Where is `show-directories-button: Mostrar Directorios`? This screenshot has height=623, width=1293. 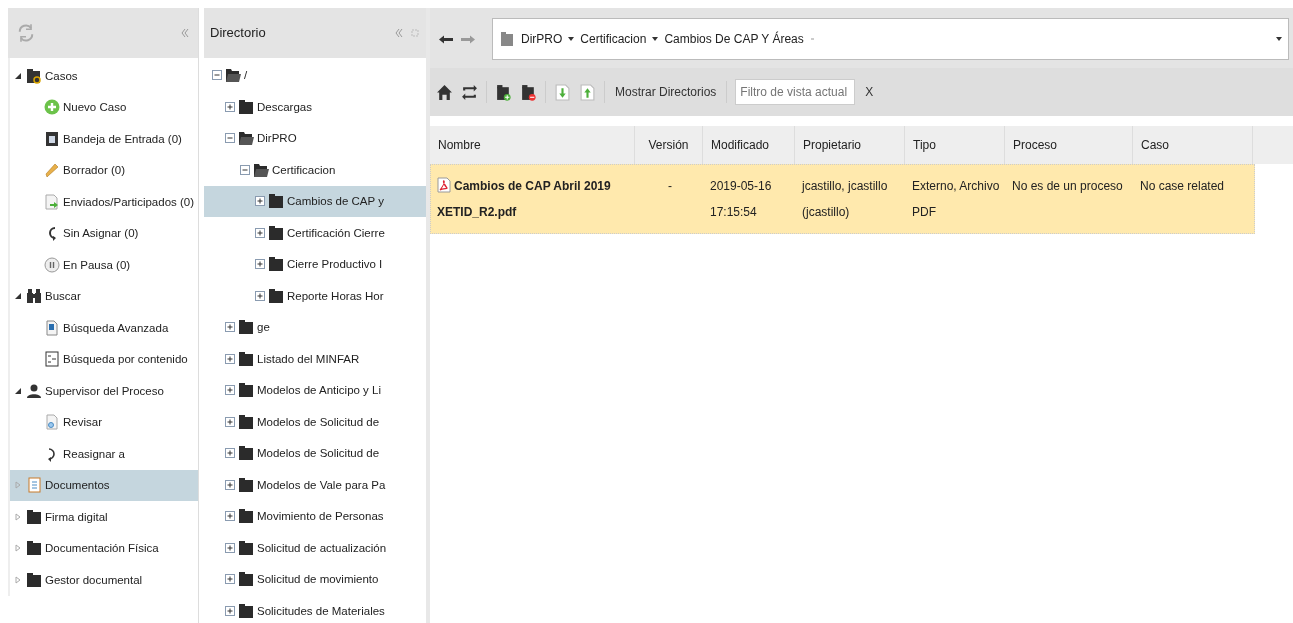
show-directories-button: Mostrar Directorios is located at coordinates (666, 92).